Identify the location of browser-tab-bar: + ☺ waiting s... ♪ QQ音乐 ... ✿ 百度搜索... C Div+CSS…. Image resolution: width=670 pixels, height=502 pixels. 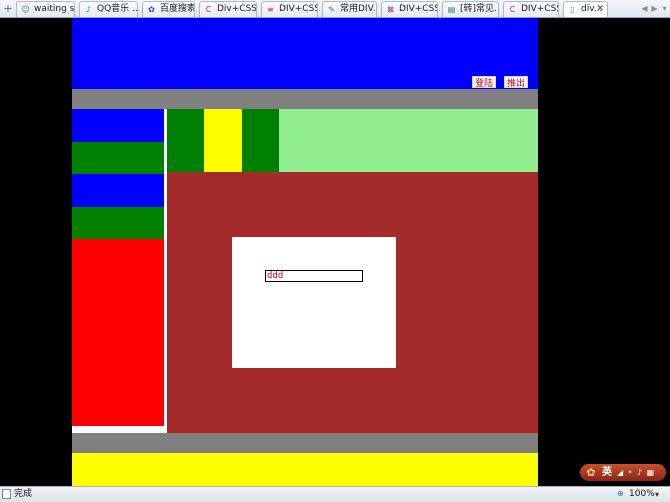
(335, 9).